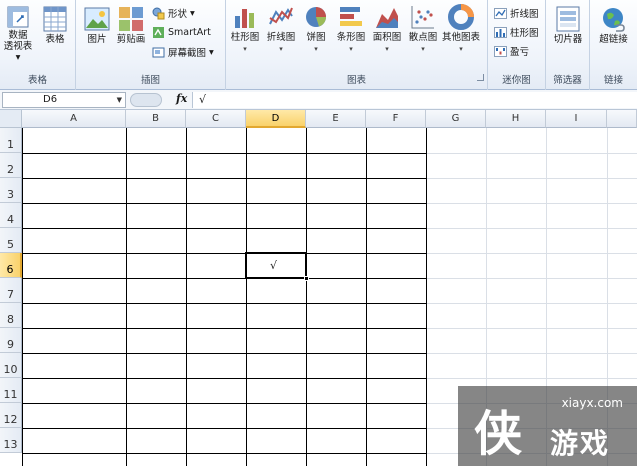  I want to click on row-header-2: 2, so click(11, 165).